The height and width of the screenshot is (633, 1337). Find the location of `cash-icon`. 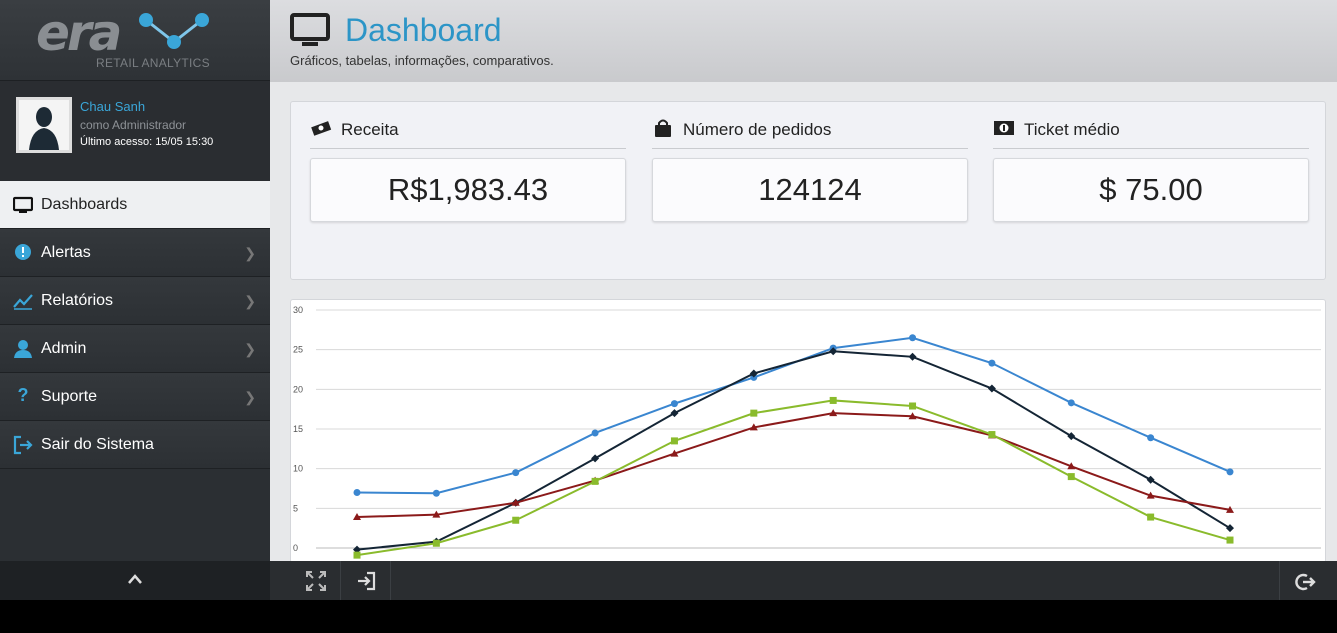

cash-icon is located at coordinates (1004, 128).